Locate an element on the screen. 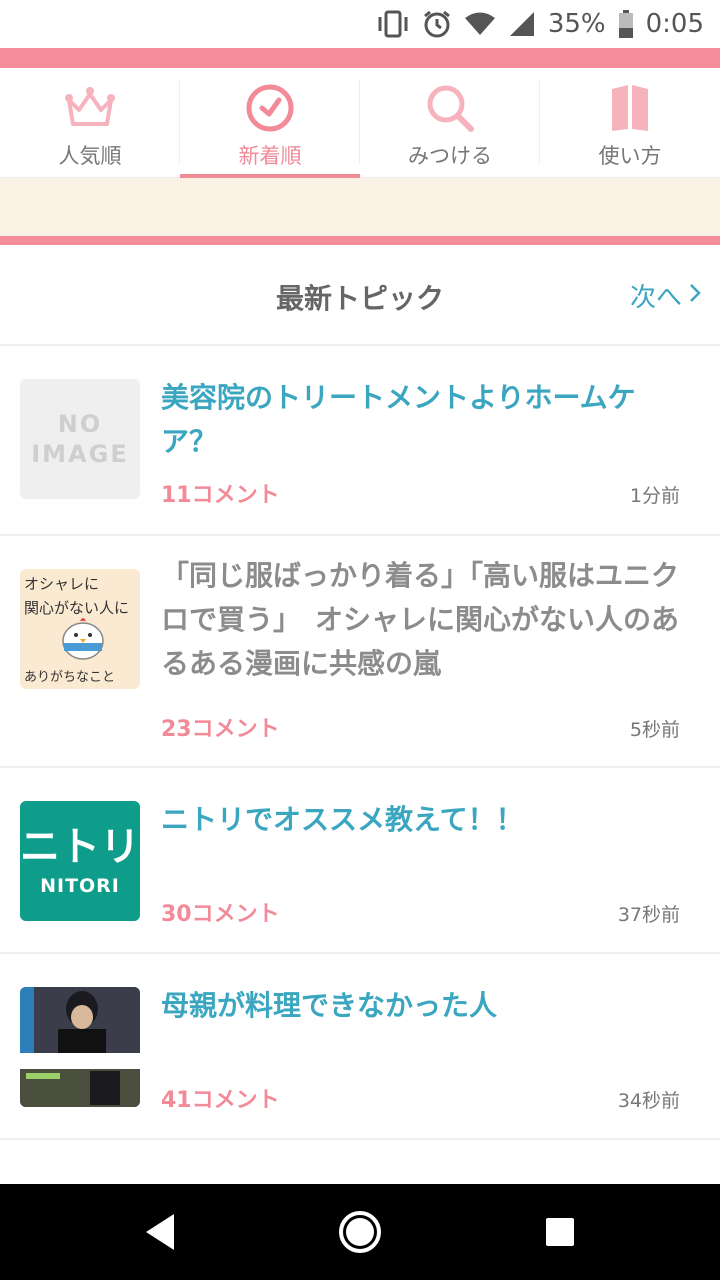 This screenshot has width=720, height=1280. section-accent-bar is located at coordinates (360, 240).